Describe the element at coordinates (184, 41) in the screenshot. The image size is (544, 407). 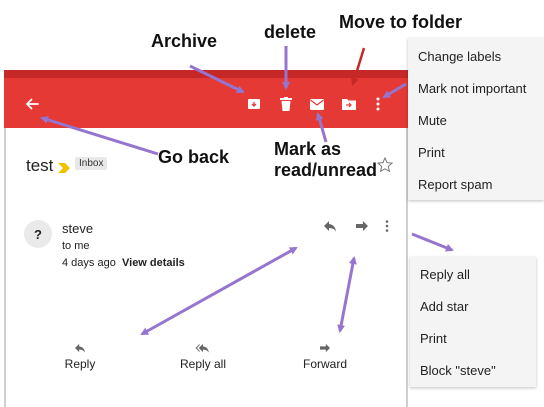
I see `annotation-archive: Archive` at that location.